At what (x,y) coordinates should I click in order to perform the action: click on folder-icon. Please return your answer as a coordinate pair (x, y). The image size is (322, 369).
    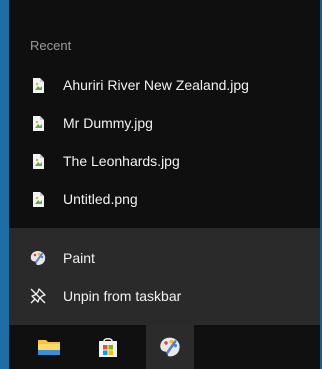
    Looking at the image, I should click on (49, 347).